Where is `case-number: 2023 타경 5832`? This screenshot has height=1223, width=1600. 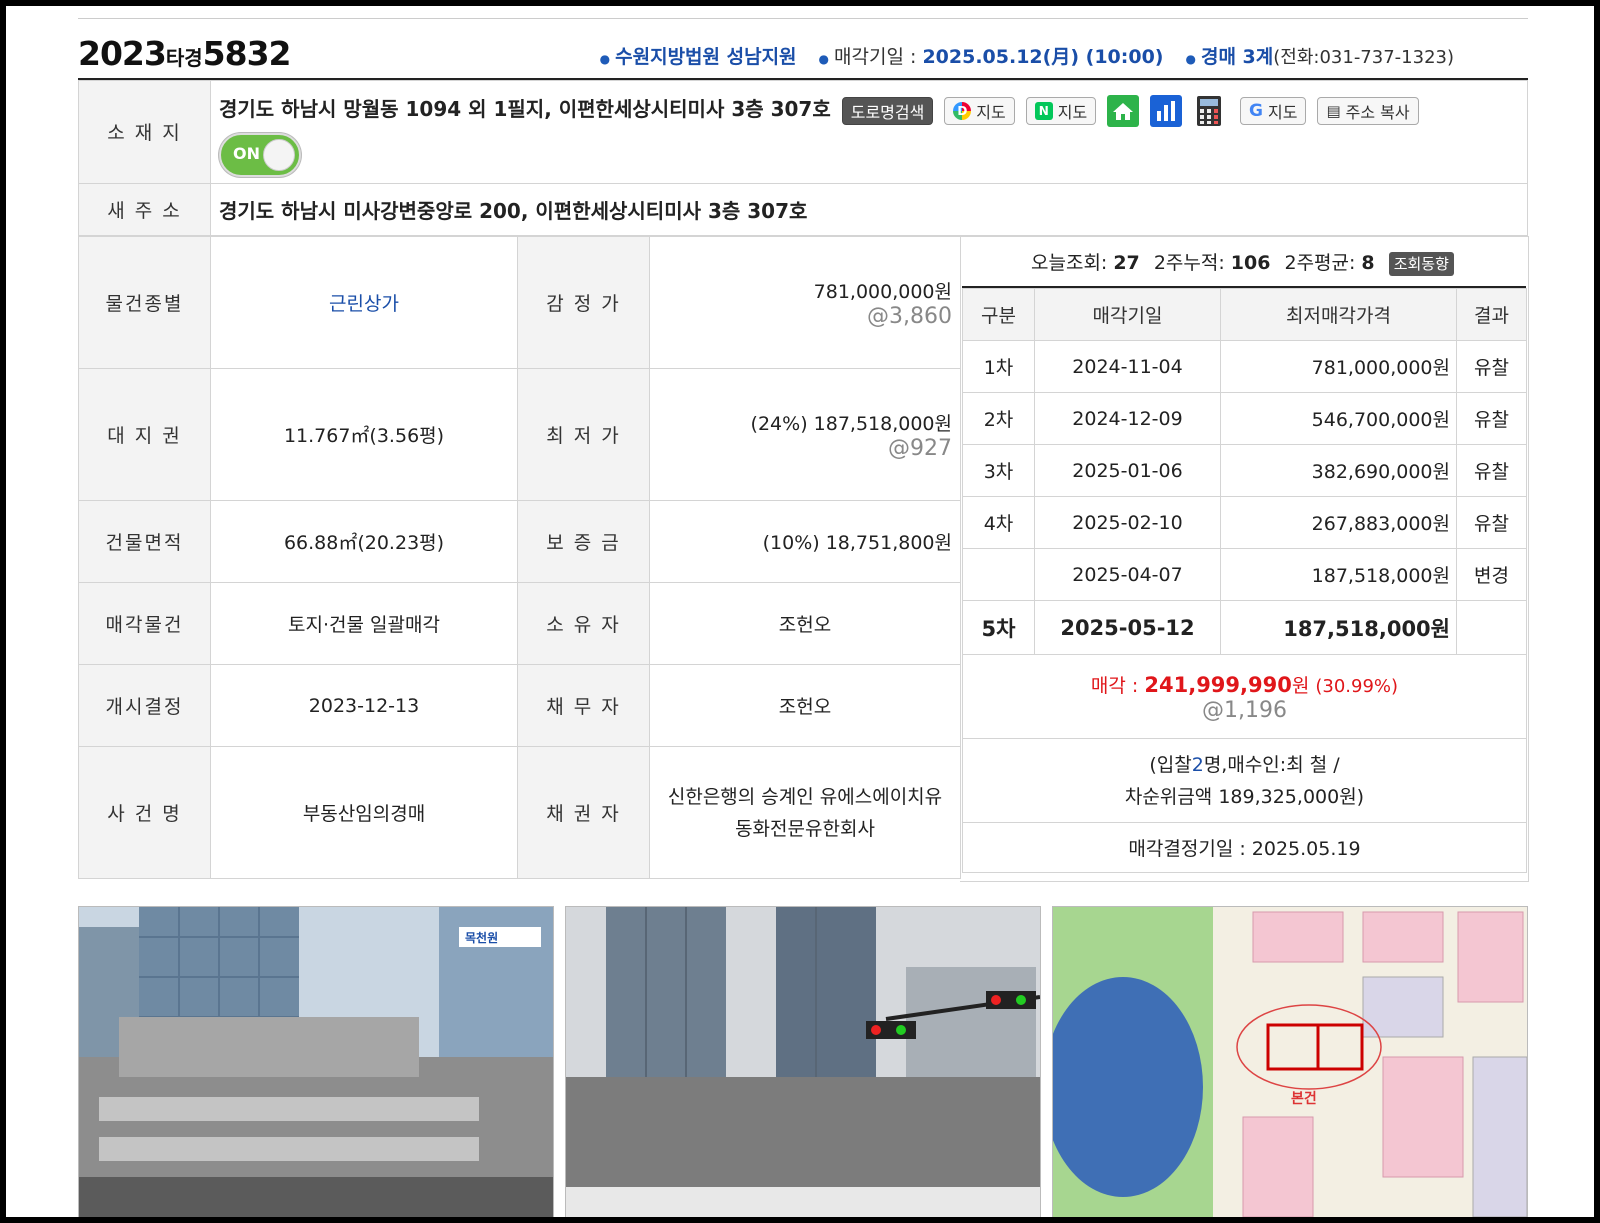 case-number: 2023 타경 5832 is located at coordinates (185, 54).